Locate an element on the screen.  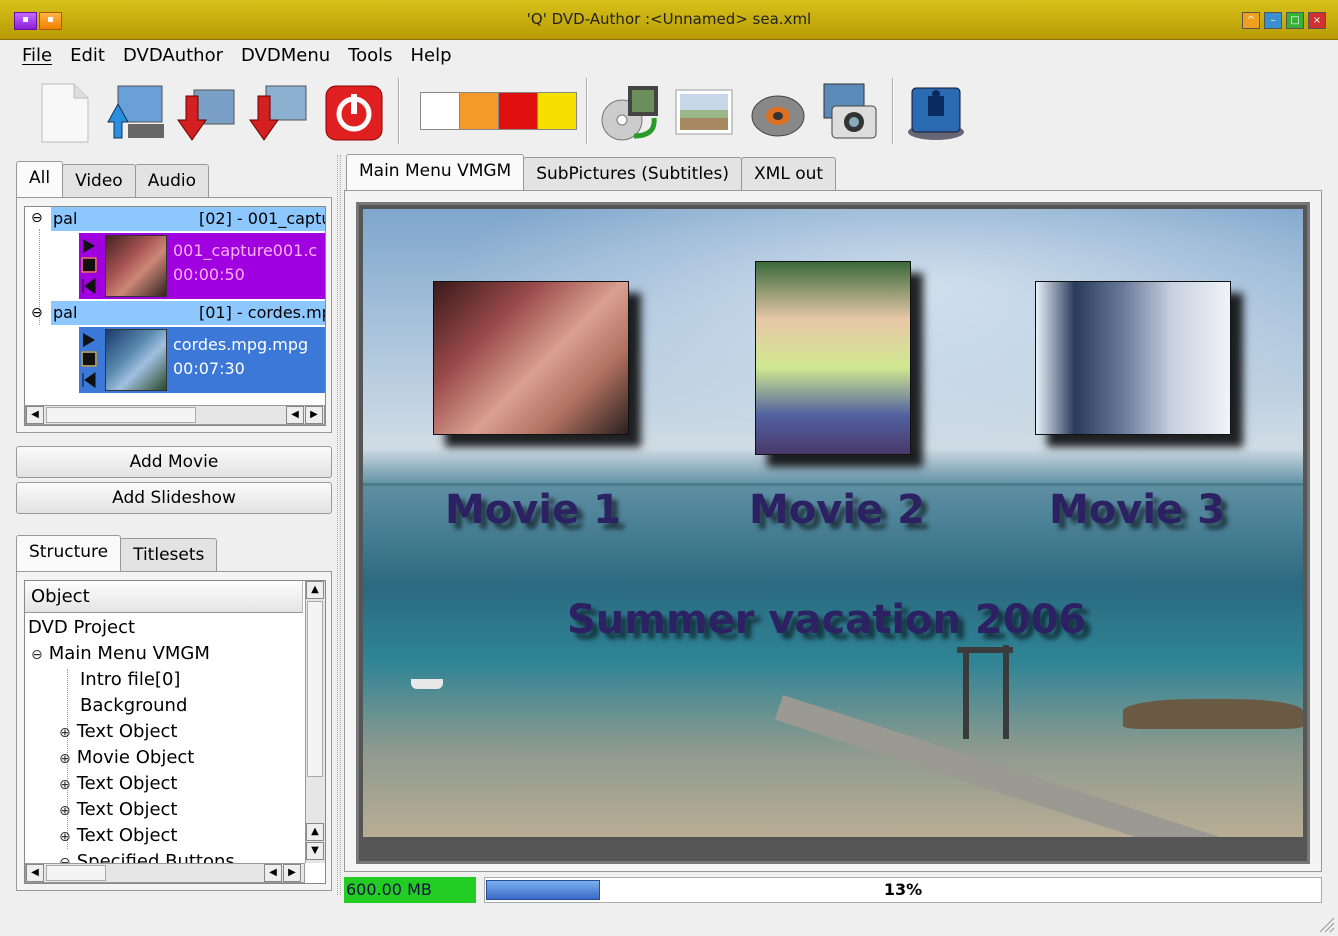
dvd-burn-icon is located at coordinates (936, 112).